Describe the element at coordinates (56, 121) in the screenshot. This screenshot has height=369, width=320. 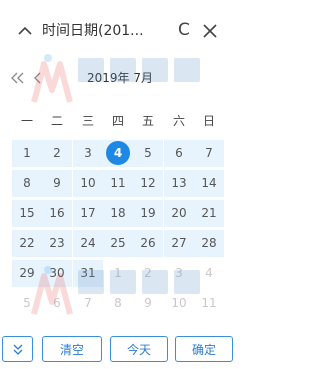
I see `weekday-label: 二` at that location.